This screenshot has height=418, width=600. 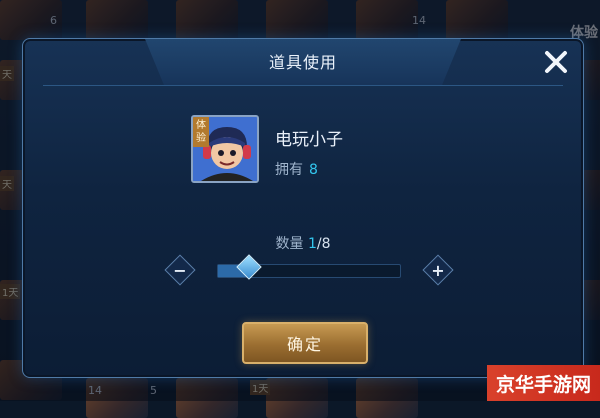 I want to click on owned-count: 8, so click(x=313, y=170).